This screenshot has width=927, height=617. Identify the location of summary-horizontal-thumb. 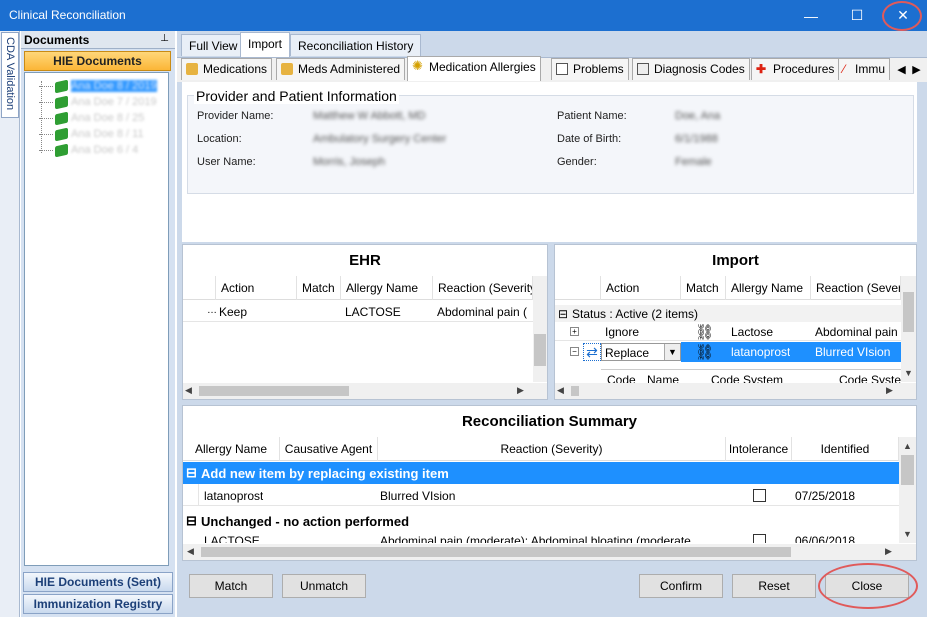
(496, 552).